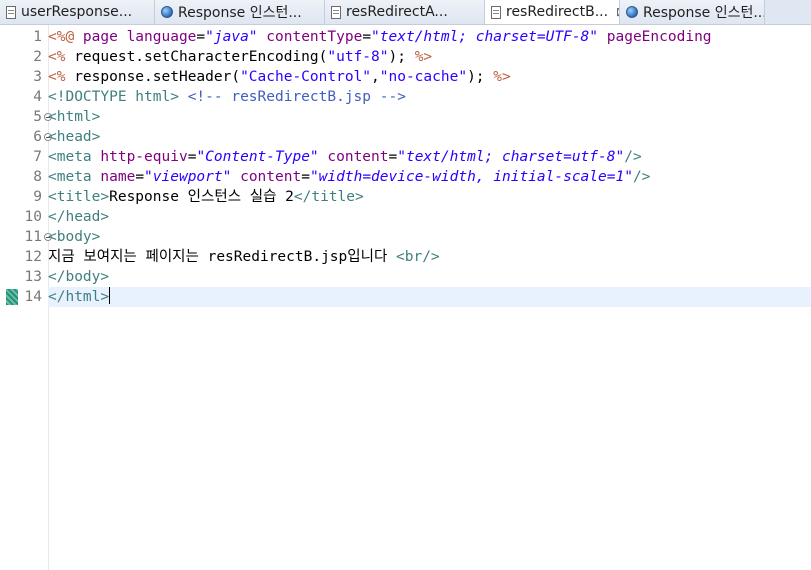 The image size is (811, 570). I want to click on code-line: 지금 보여지는 페이지는 resRedirectB.jsp입니다 <br/>, so click(429, 257).